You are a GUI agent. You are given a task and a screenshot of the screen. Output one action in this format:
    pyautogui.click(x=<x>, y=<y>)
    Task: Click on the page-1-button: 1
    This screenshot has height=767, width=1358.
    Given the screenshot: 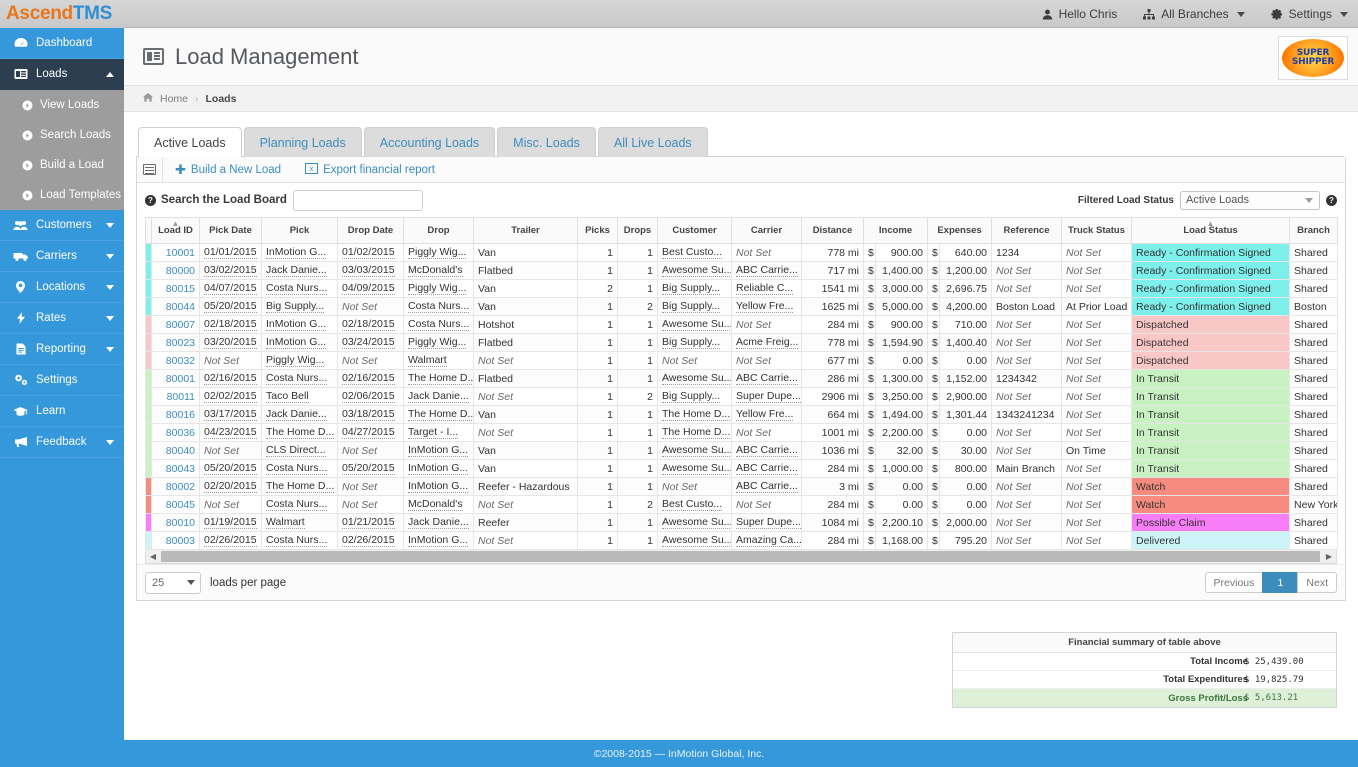 What is the action you would take?
    pyautogui.click(x=1280, y=582)
    